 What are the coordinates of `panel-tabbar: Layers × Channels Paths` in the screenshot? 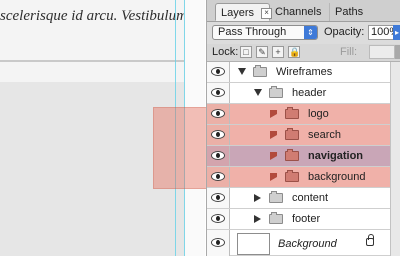 It's located at (303, 11).